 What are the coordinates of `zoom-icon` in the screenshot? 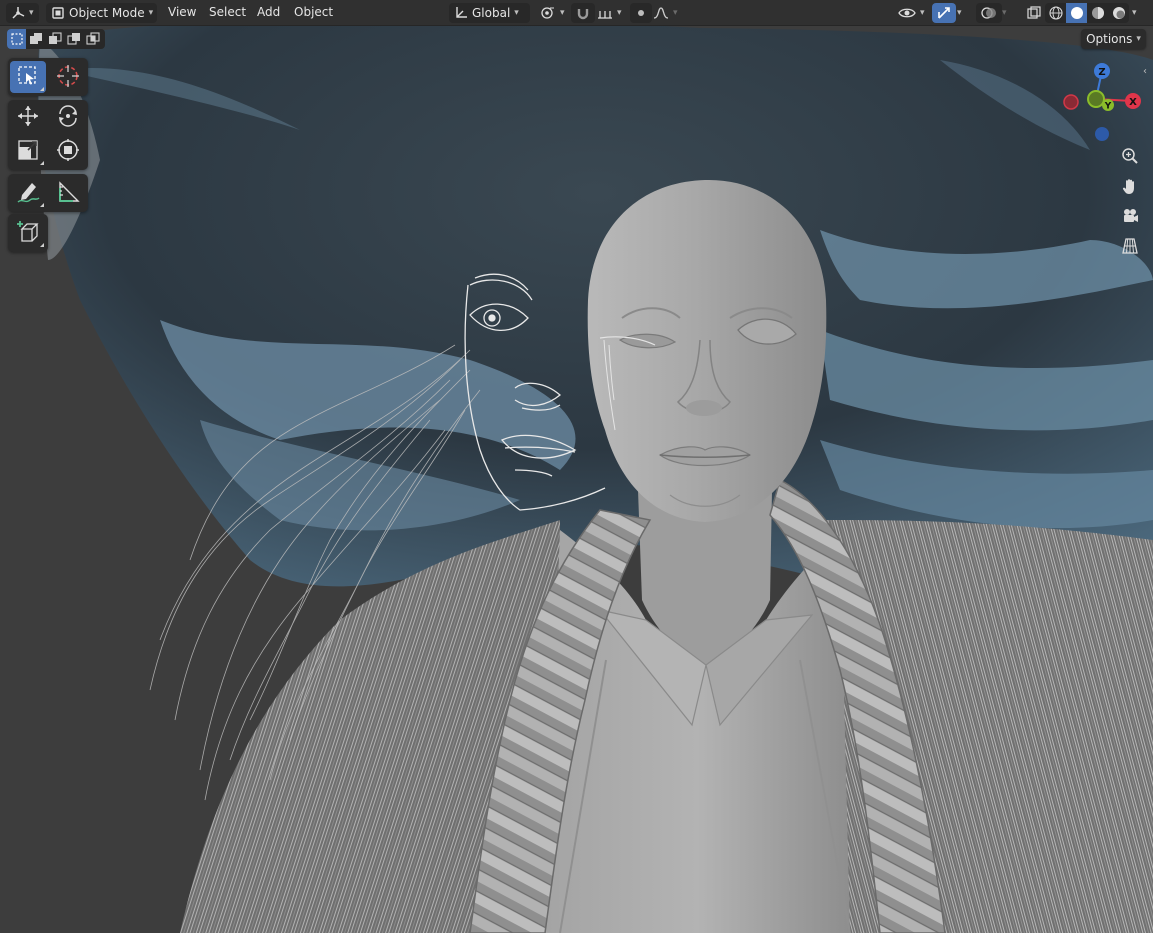 It's located at (1130, 157).